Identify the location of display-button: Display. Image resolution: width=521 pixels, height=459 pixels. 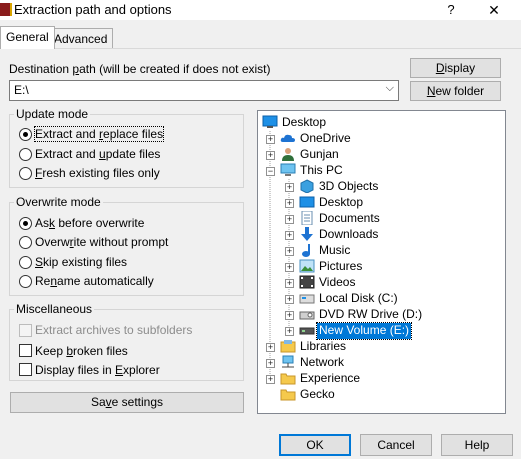
(455, 68).